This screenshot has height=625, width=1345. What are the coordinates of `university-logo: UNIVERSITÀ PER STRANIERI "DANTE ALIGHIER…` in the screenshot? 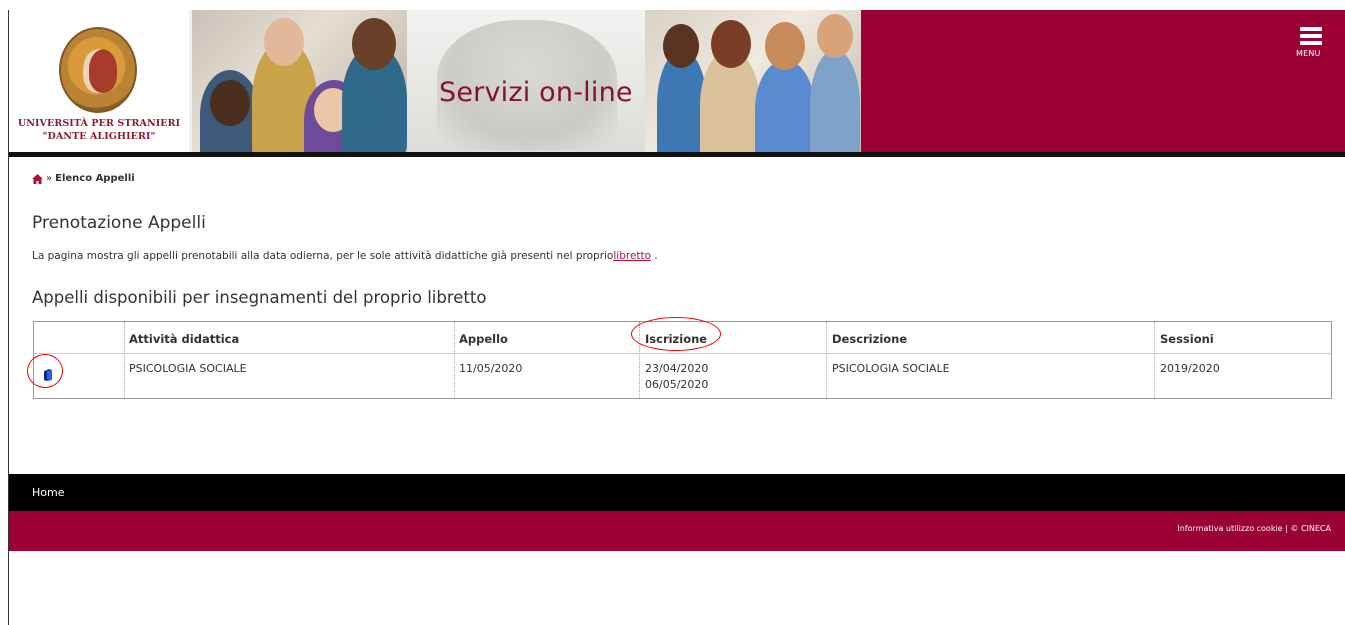 It's located at (99, 81).